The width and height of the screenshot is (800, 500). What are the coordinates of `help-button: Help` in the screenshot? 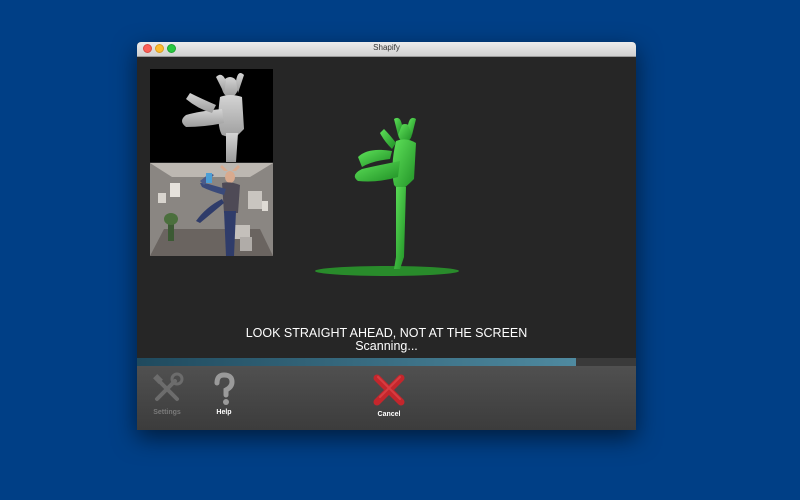 It's located at (224, 398).